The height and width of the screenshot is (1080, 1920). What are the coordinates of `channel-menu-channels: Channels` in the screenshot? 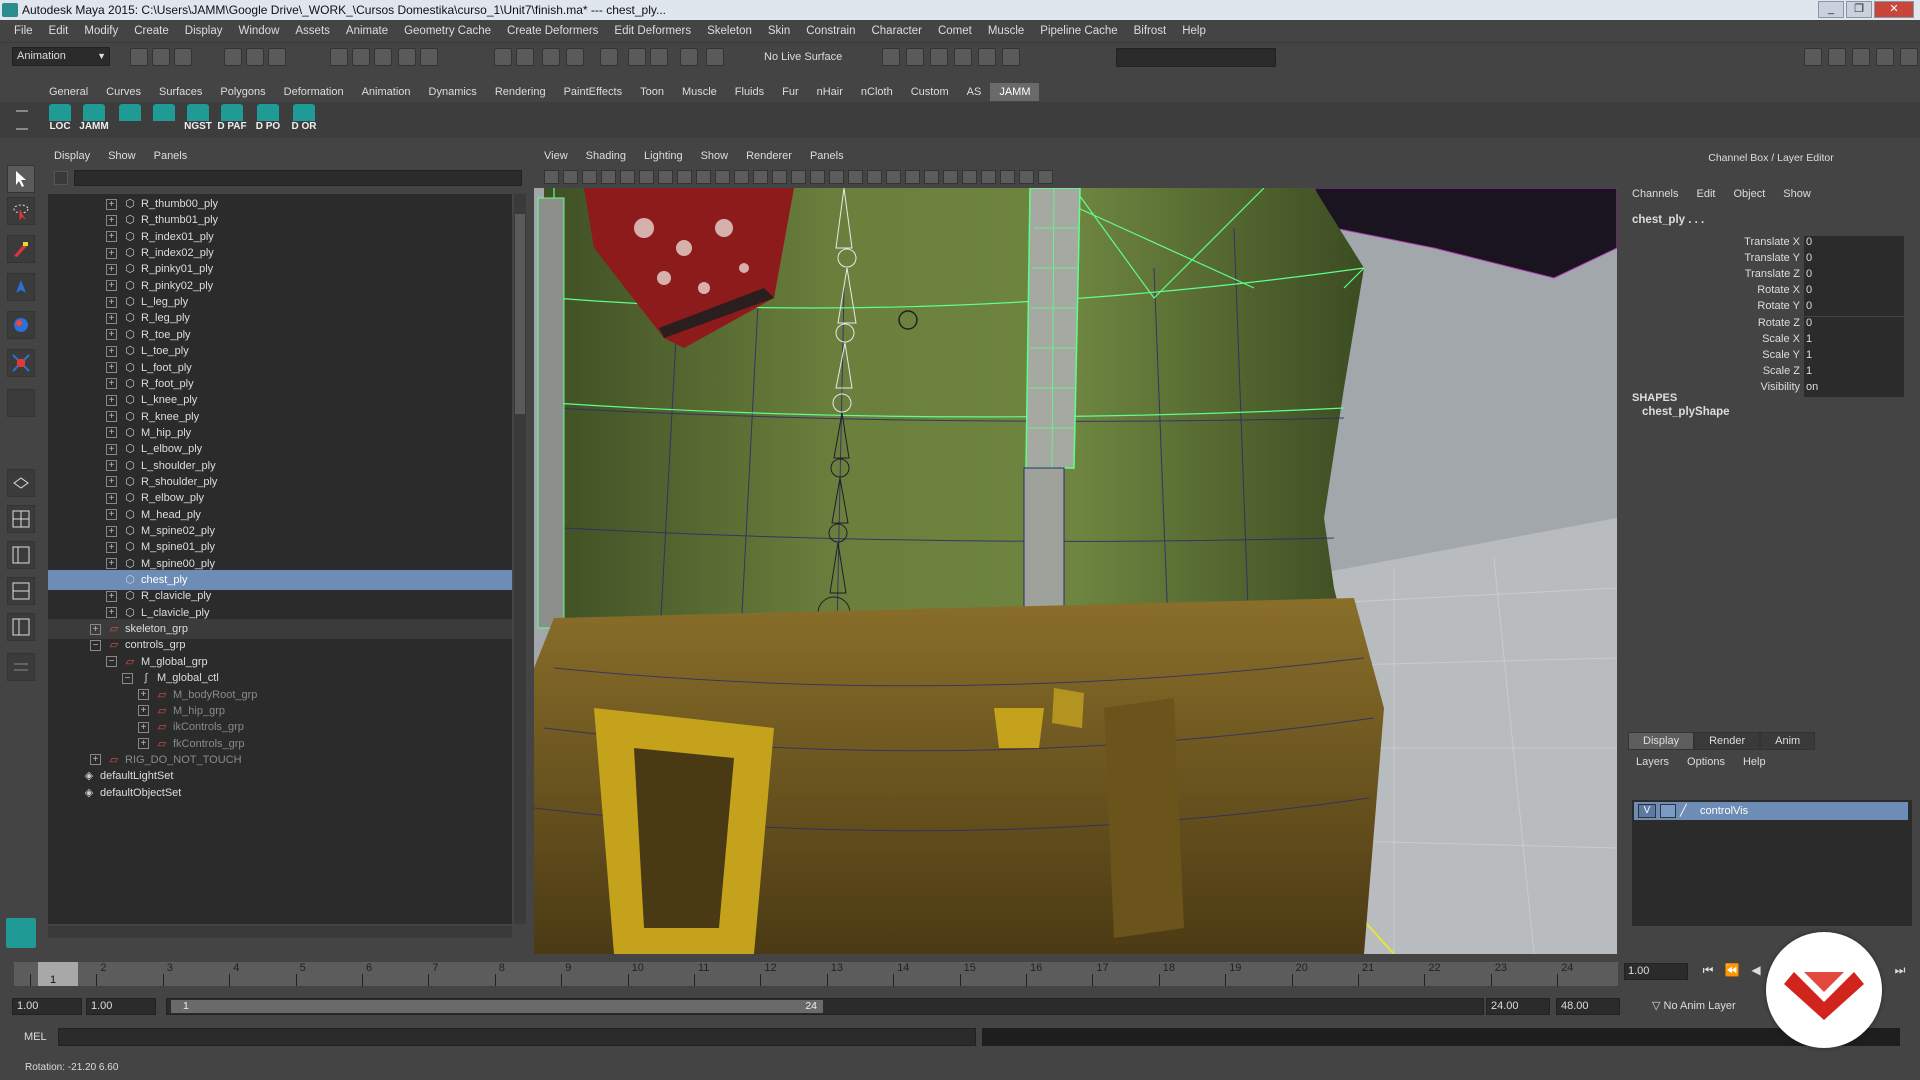 It's located at (1655, 194).